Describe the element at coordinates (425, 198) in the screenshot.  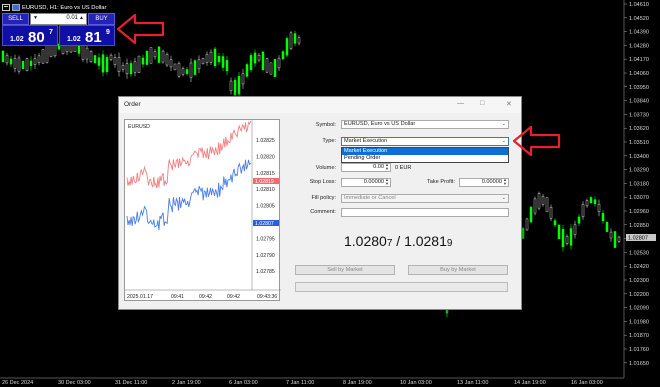
I see `fill-policy-select: Immediate or Cancel ⌄` at that location.